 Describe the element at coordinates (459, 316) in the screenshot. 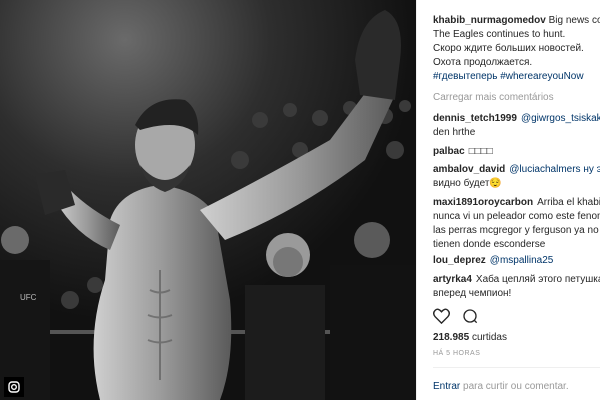

I see `post-actions` at that location.